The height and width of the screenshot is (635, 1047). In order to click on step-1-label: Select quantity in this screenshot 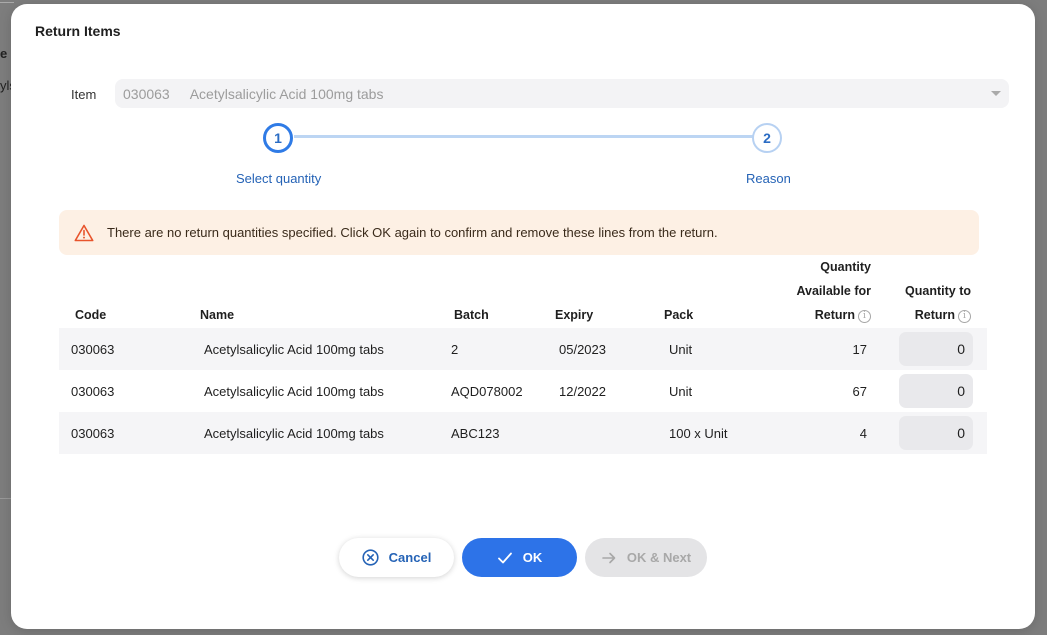, I will do `click(279, 178)`.